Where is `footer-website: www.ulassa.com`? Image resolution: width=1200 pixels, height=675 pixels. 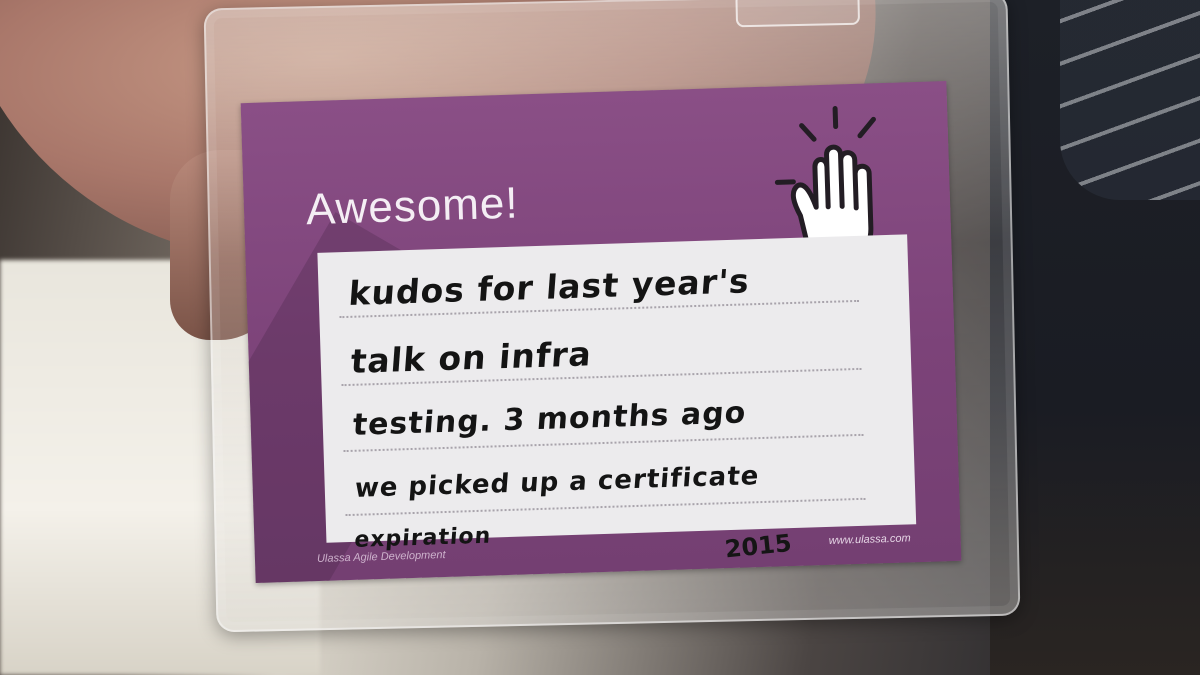
footer-website: www.ulassa.com is located at coordinates (869, 539).